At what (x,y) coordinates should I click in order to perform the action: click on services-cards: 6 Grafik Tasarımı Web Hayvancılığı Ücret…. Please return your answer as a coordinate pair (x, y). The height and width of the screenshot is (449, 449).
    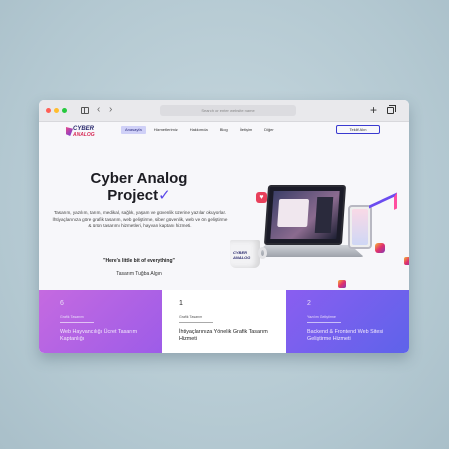
    Looking at the image, I should click on (224, 321).